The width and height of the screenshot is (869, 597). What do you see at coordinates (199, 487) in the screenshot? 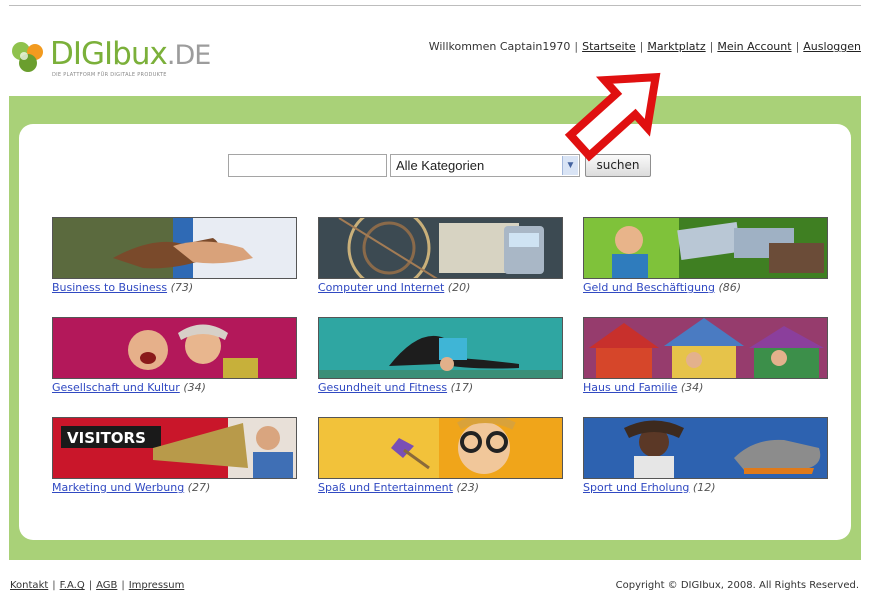
I see `category-count: (27)` at bounding box center [199, 487].